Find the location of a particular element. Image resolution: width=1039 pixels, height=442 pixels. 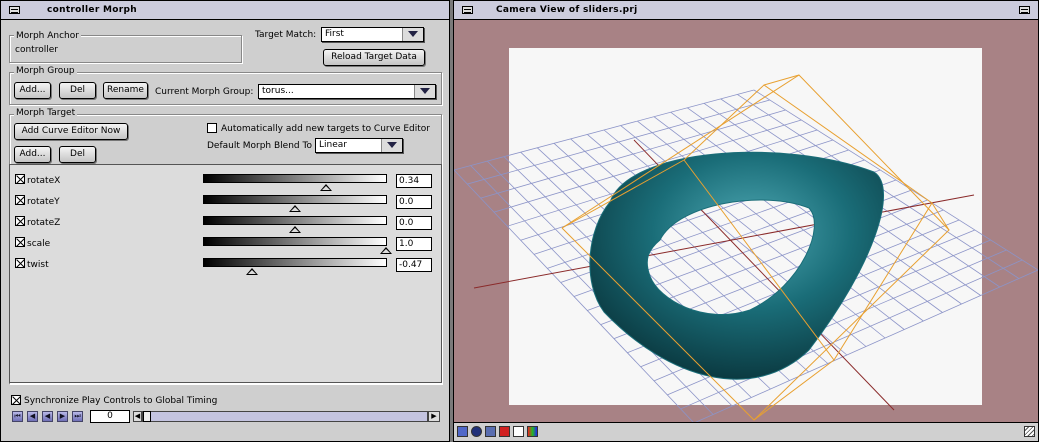

slider-row-rotatex: rotateX 0.34 is located at coordinates (225, 182).